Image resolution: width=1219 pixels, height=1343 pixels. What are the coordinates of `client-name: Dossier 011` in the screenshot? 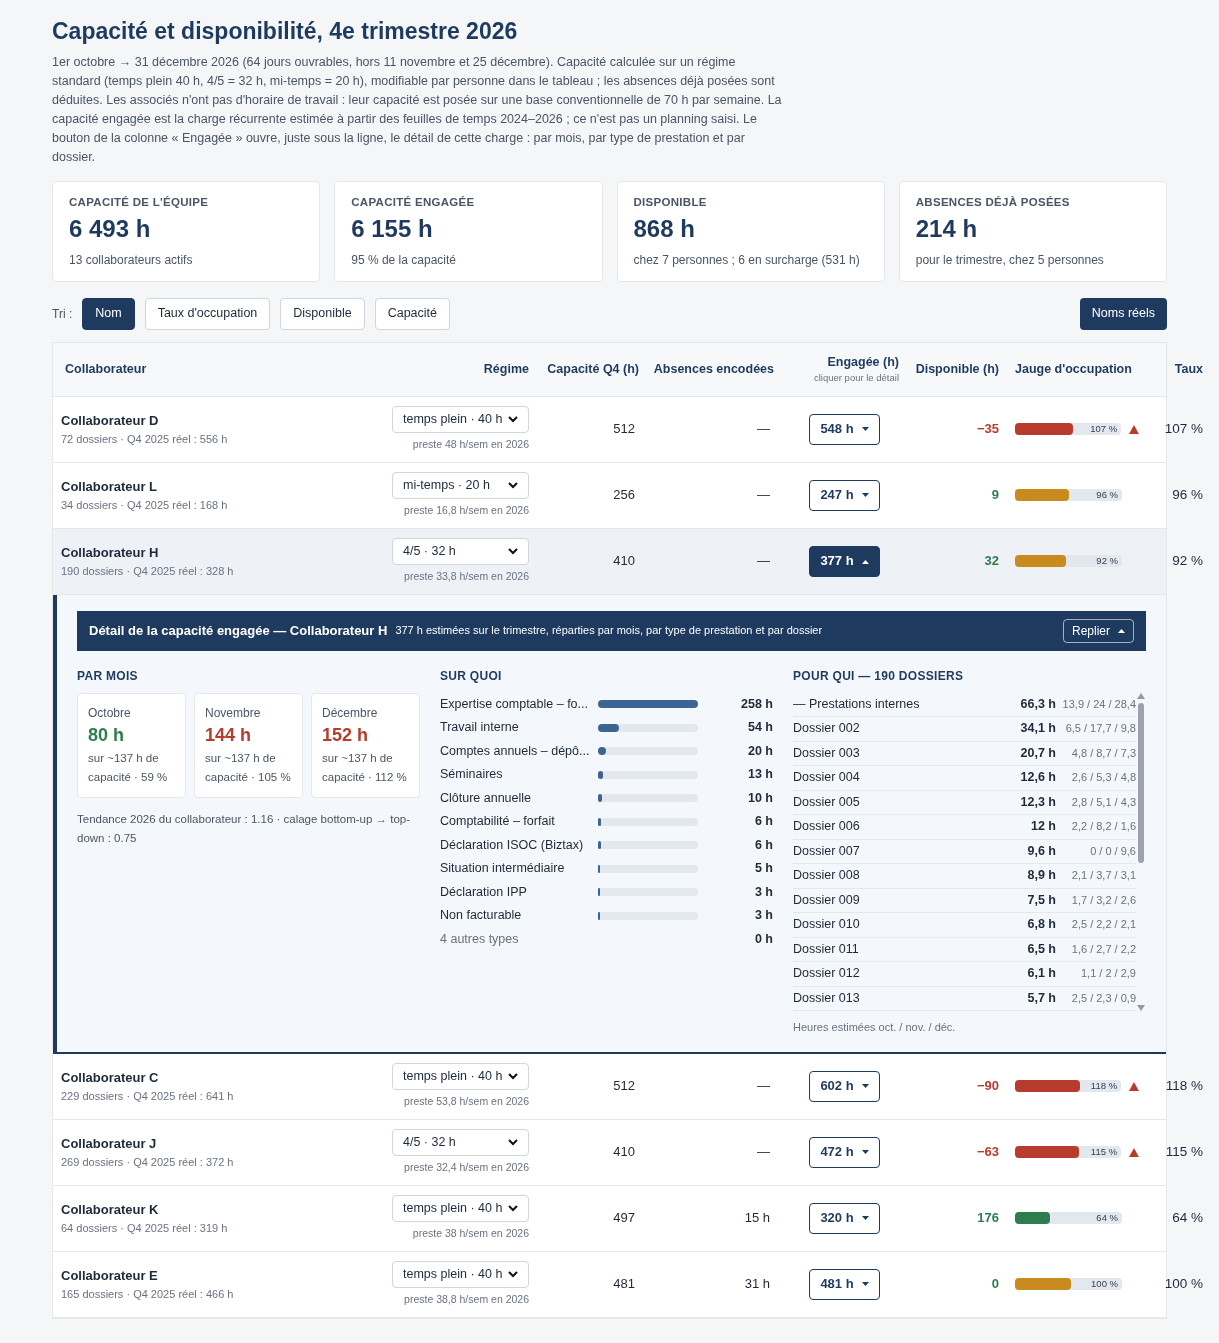 It's located at (826, 949).